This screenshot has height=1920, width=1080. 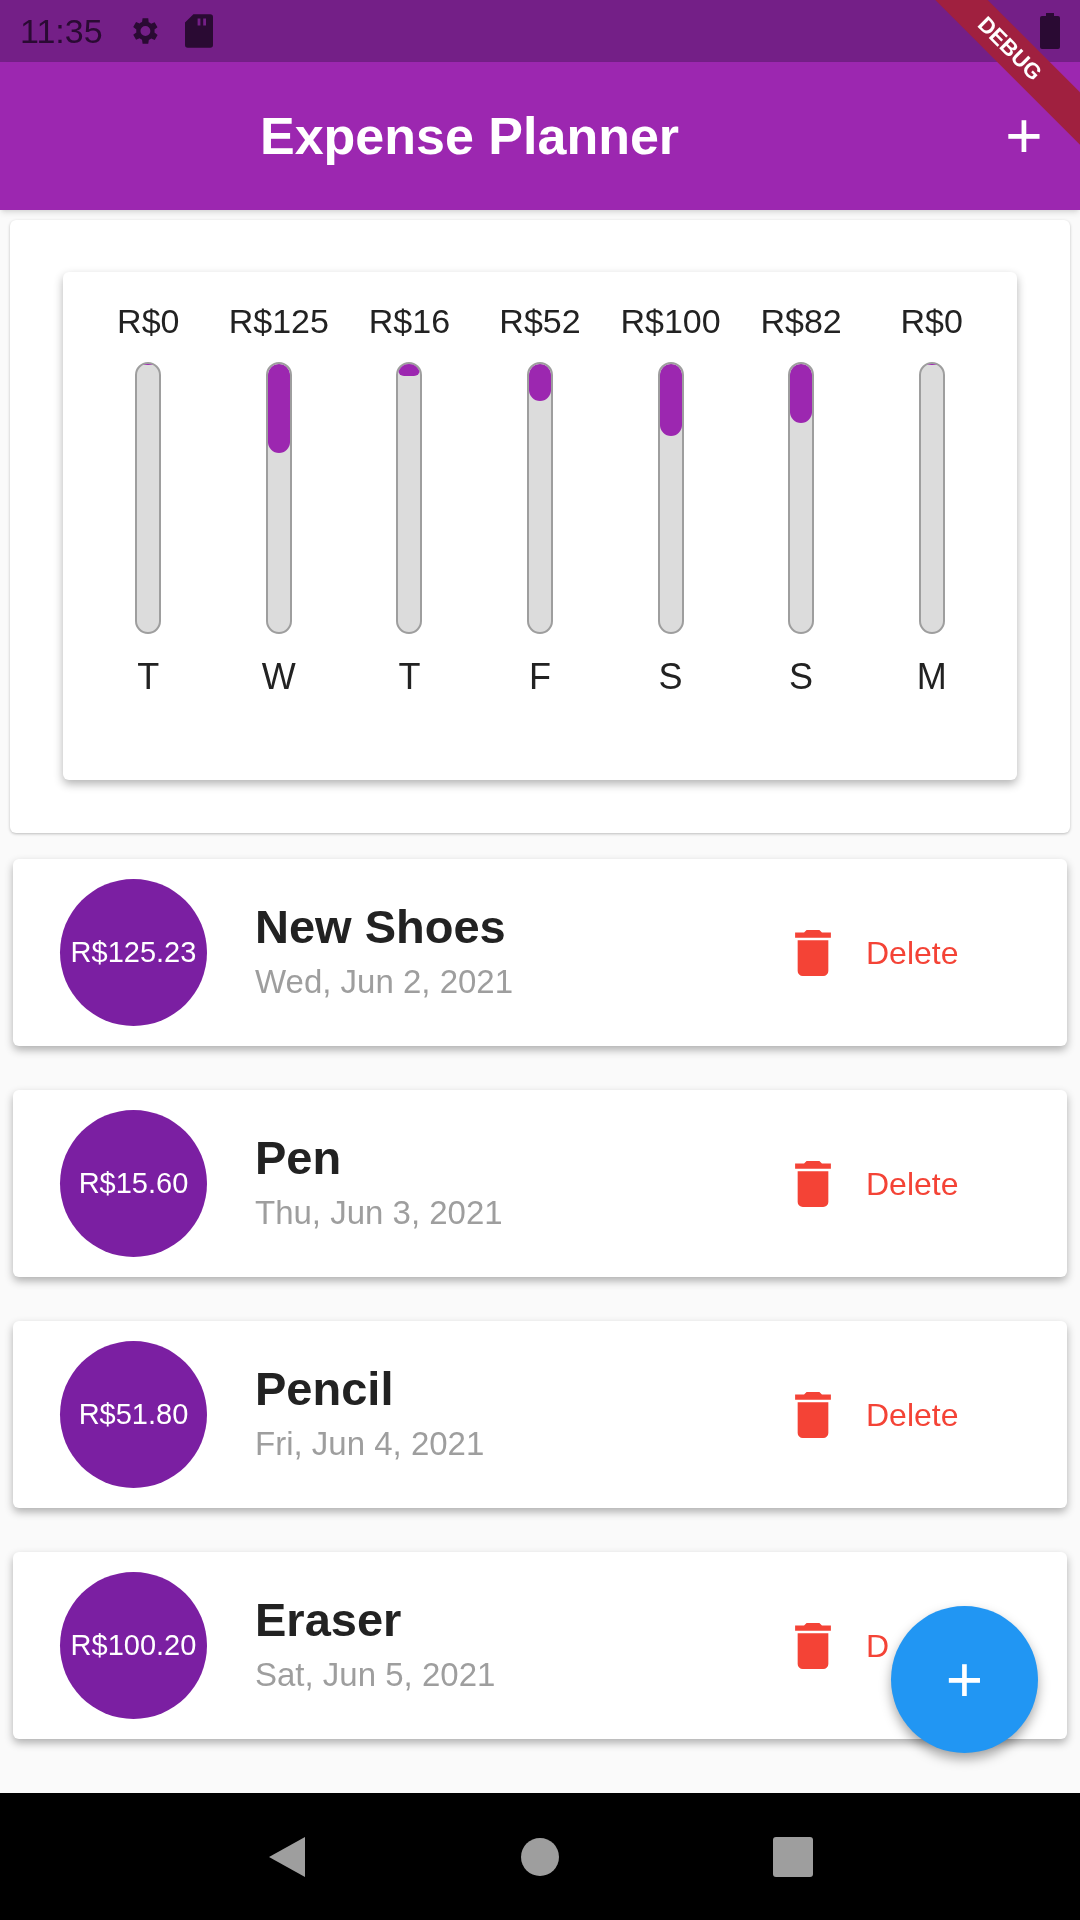 What do you see at coordinates (540, 1856) in the screenshot?
I see `home-icon` at bounding box center [540, 1856].